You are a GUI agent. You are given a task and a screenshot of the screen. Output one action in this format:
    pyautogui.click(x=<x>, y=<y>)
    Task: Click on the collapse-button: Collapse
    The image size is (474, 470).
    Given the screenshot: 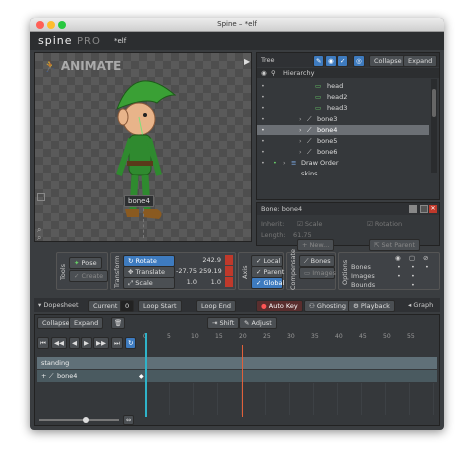 What is the action you would take?
    pyautogui.click(x=388, y=61)
    